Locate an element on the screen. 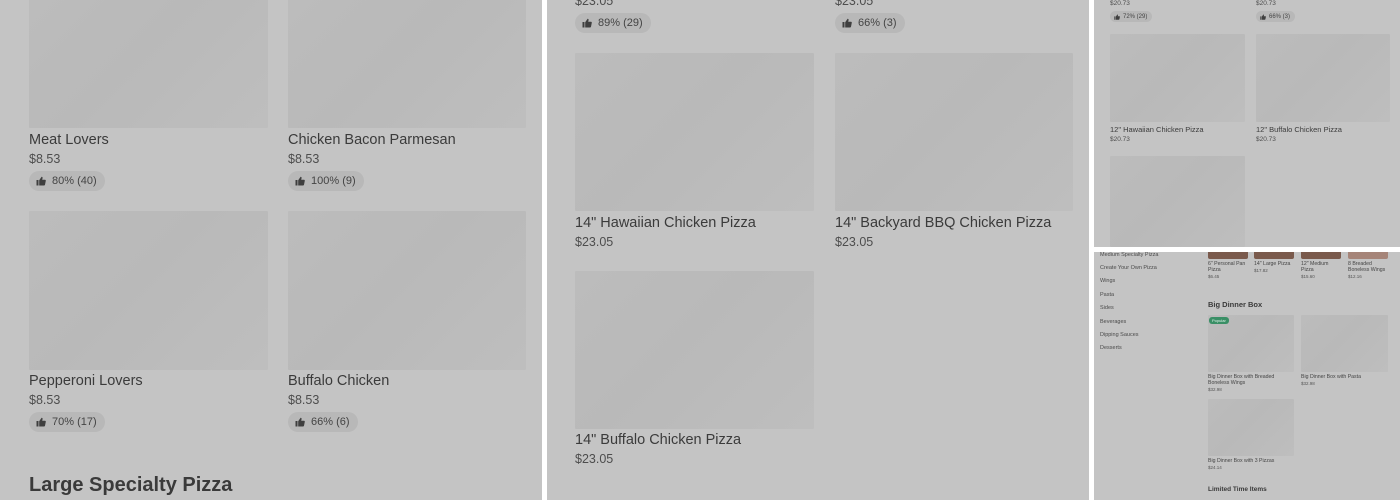 The width and height of the screenshot is (1400, 500). item-price: $6.45 is located at coordinates (1214, 276).